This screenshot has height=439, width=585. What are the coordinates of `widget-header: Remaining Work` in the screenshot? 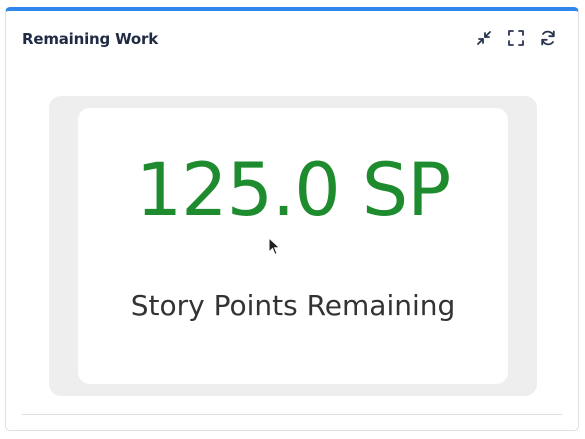 It's located at (292, 37).